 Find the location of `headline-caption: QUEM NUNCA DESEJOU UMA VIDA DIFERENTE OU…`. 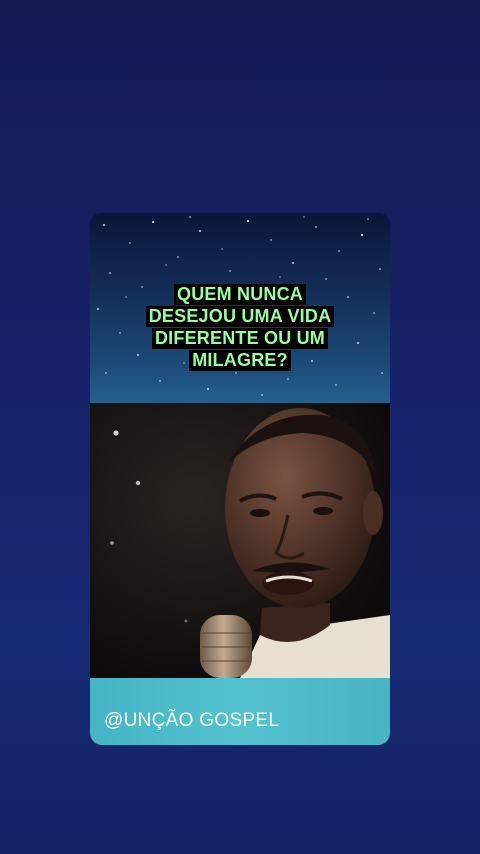

headline-caption: QUEM NUNCA DESEJOU UMA VIDA DIFERENTE OU… is located at coordinates (240, 328).